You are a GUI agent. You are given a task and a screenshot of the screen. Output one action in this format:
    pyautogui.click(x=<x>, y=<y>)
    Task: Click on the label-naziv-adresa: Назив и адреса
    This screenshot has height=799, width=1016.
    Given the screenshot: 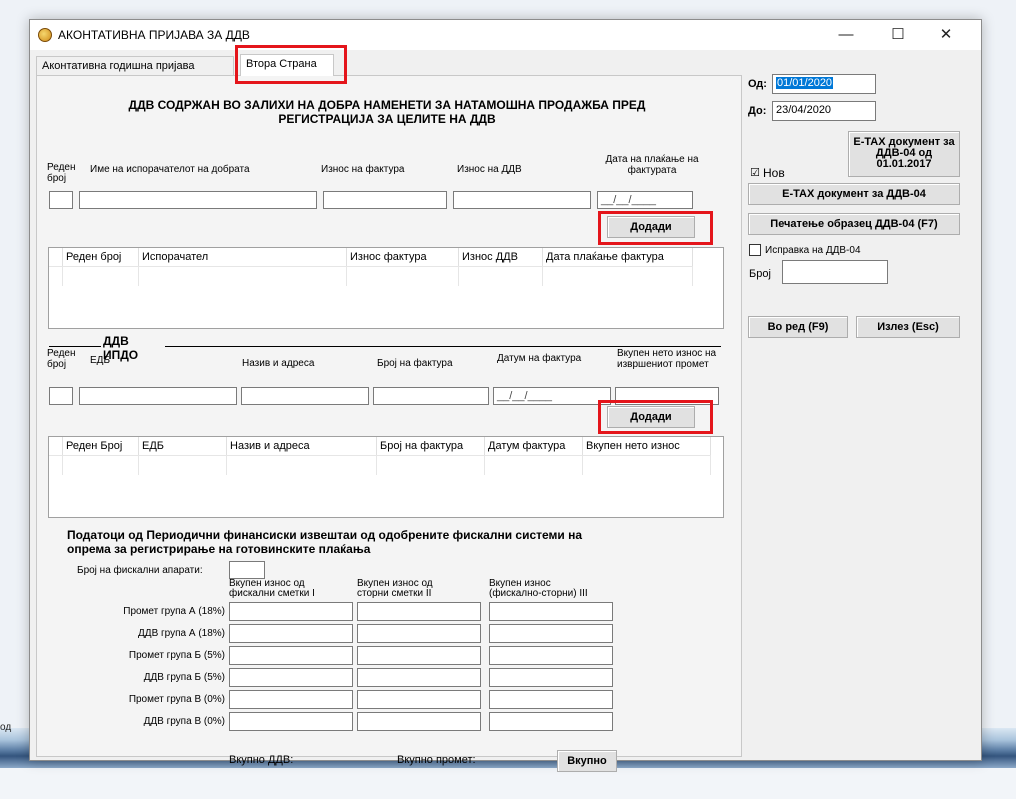 What is the action you would take?
    pyautogui.click(x=278, y=363)
    